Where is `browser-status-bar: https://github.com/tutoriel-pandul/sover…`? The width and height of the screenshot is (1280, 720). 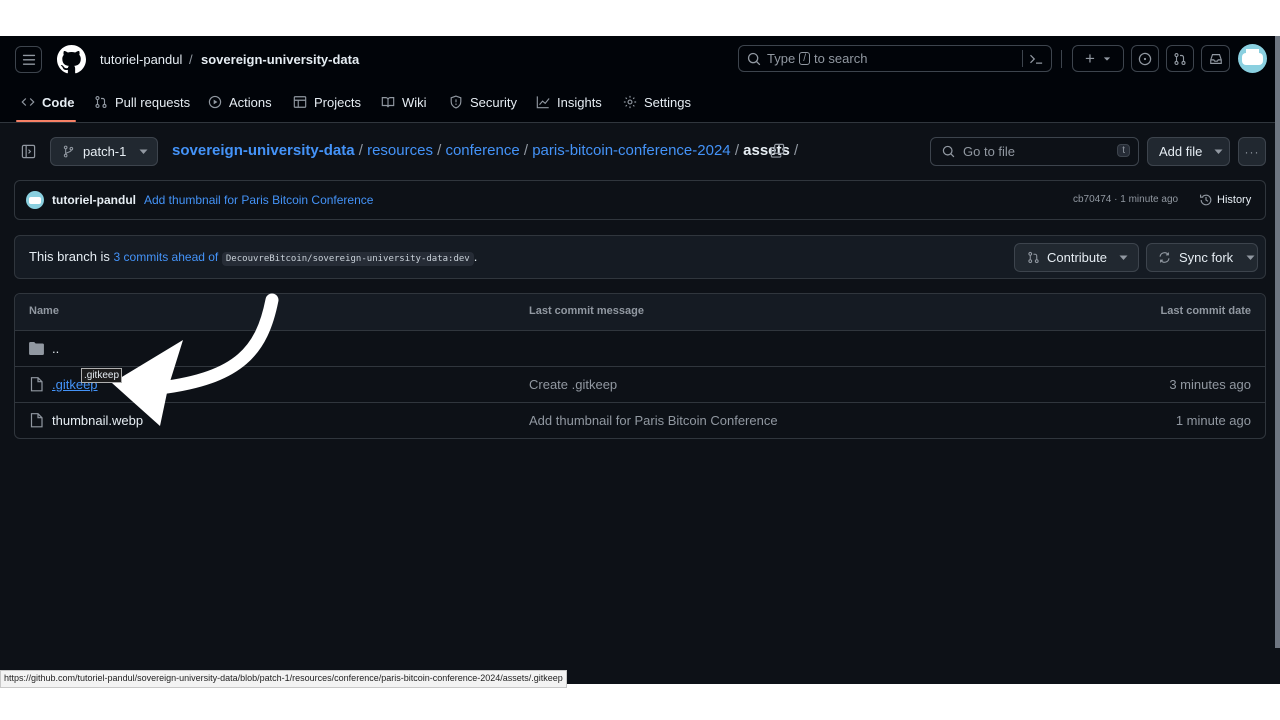 browser-status-bar: https://github.com/tutoriel-pandul/sover… is located at coordinates (283, 679).